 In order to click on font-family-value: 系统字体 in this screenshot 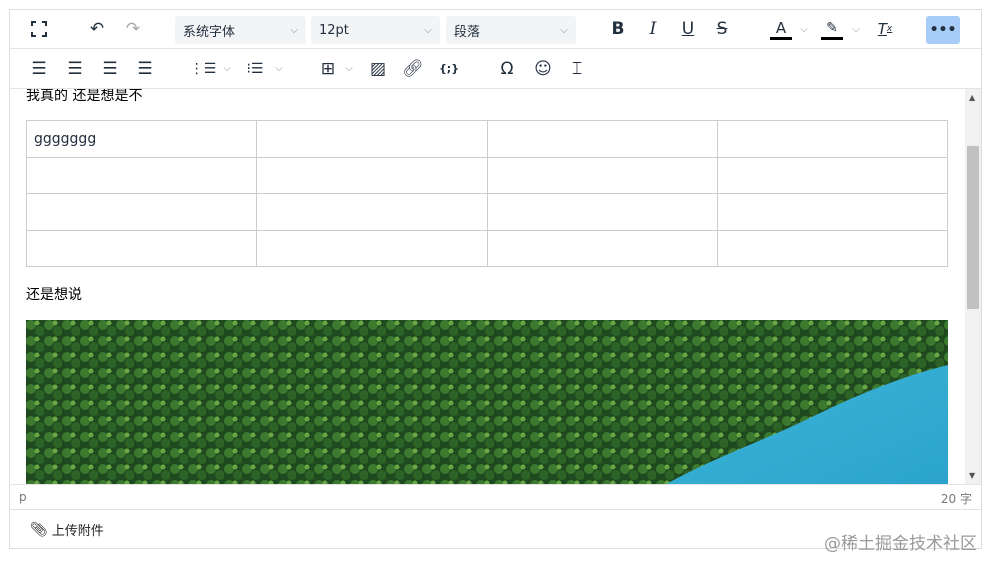, I will do `click(209, 32)`.